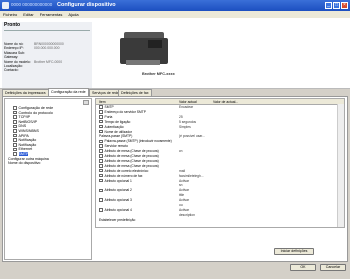 This screenshot has height=279, width=350. What do you see at coordinates (51, 14) in the screenshot?
I see `menu-tools: Ferramentas` at bounding box center [51, 14].